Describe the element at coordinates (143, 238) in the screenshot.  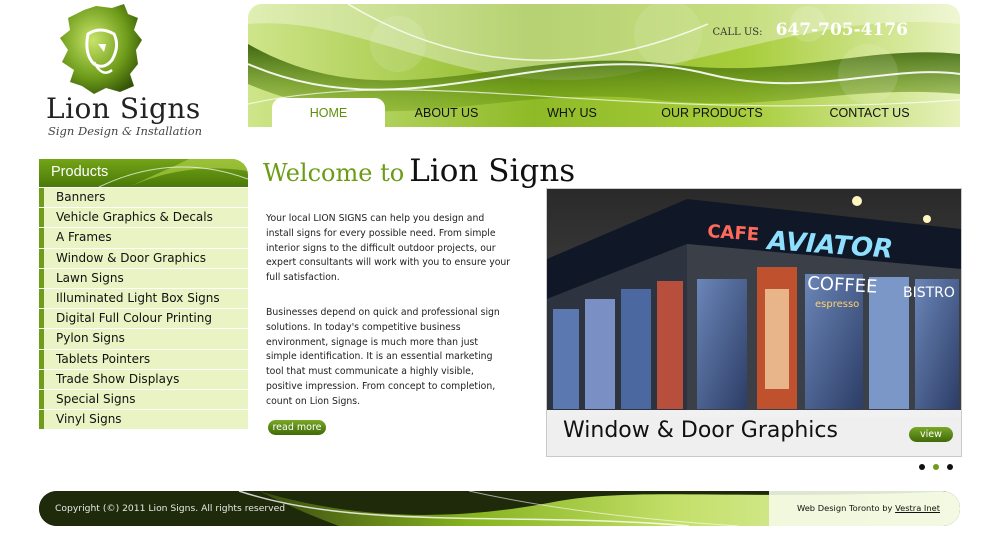
I see `sidebar-item-a-frames: A Frames` at that location.